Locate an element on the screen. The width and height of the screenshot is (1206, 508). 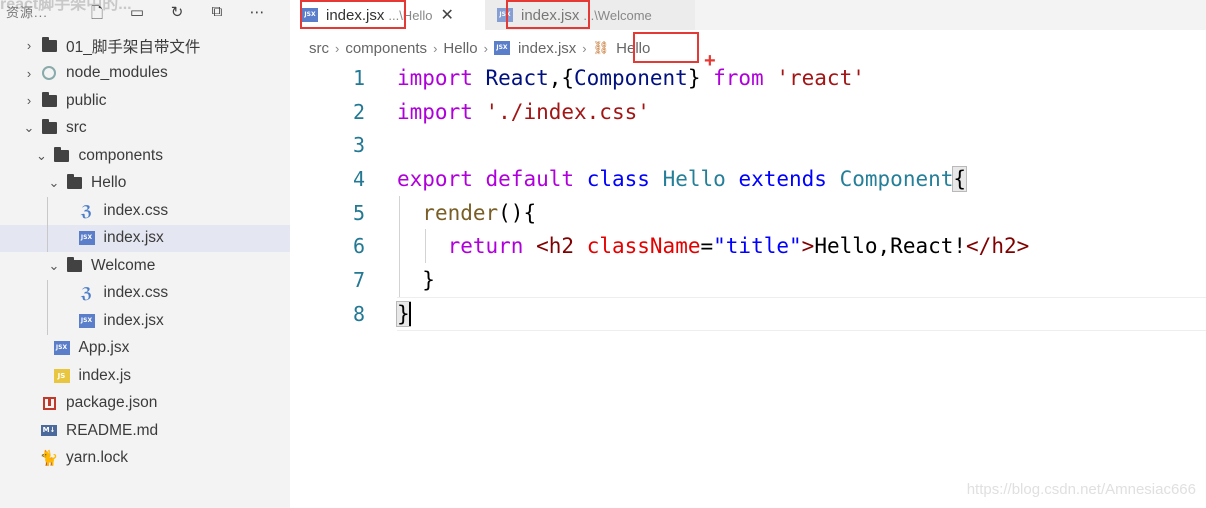
tab-description: ...\Welcome is located at coordinates (617, 15).